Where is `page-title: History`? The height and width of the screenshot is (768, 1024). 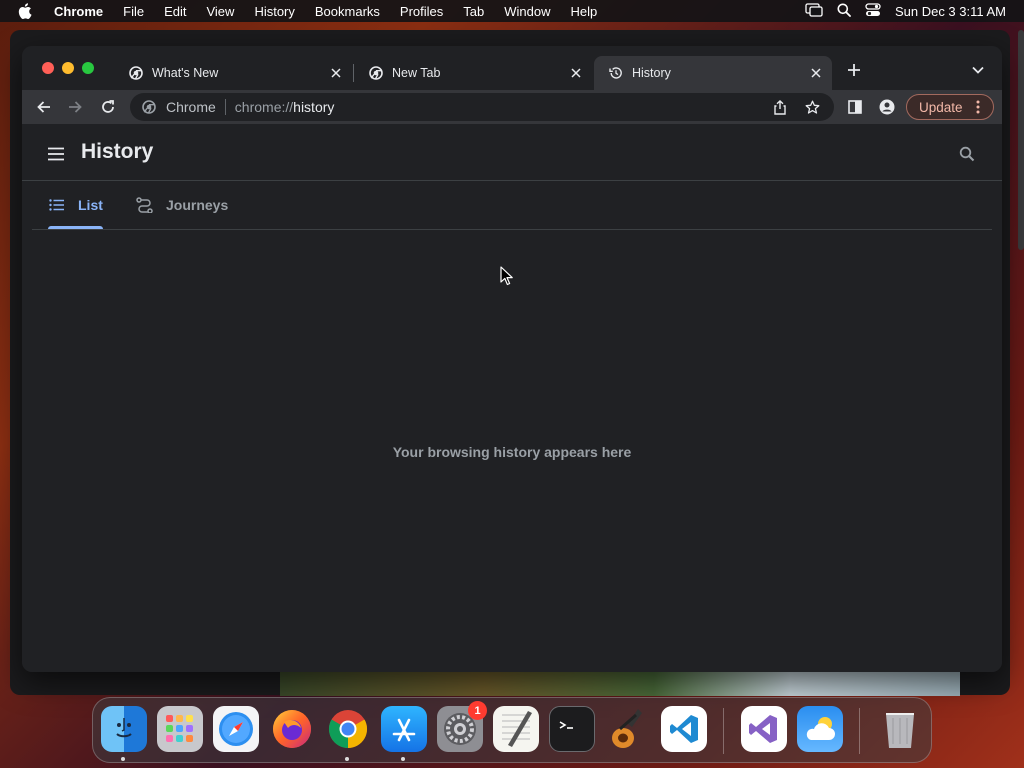
page-title: History is located at coordinates (117, 151).